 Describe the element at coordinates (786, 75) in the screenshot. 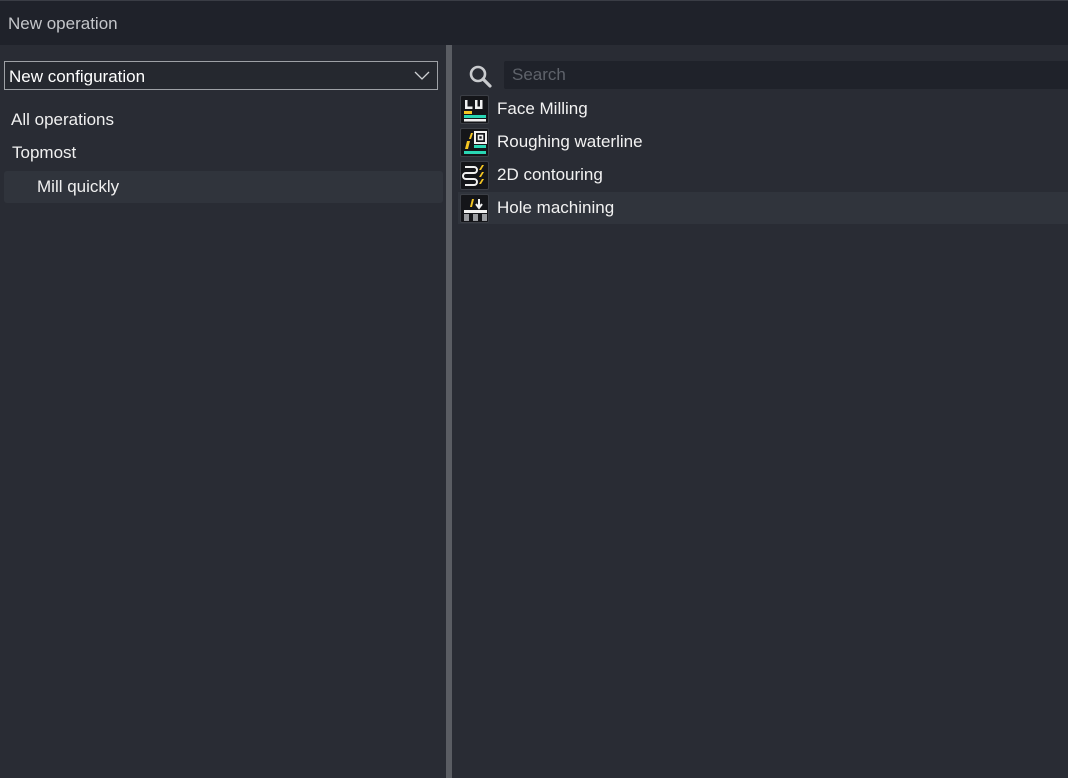

I see `search-input` at that location.